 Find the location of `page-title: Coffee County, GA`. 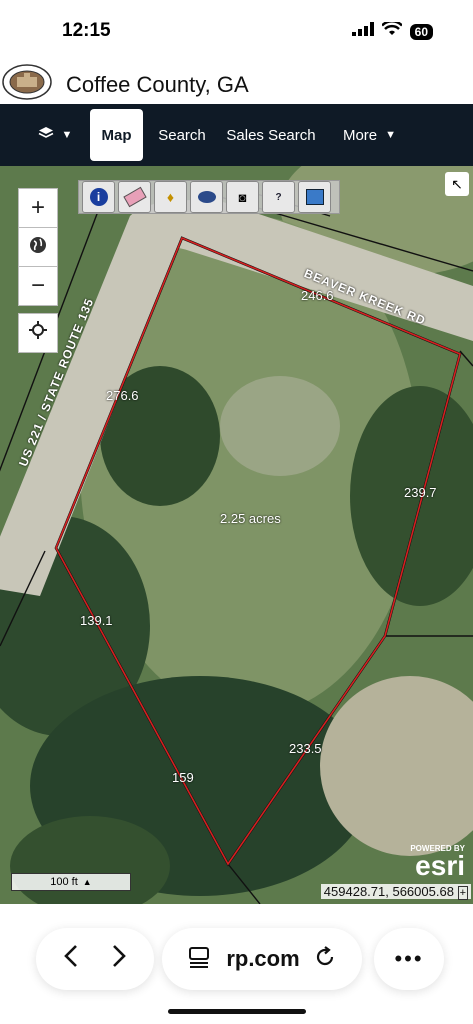

page-title: Coffee County, GA is located at coordinates (157, 84).